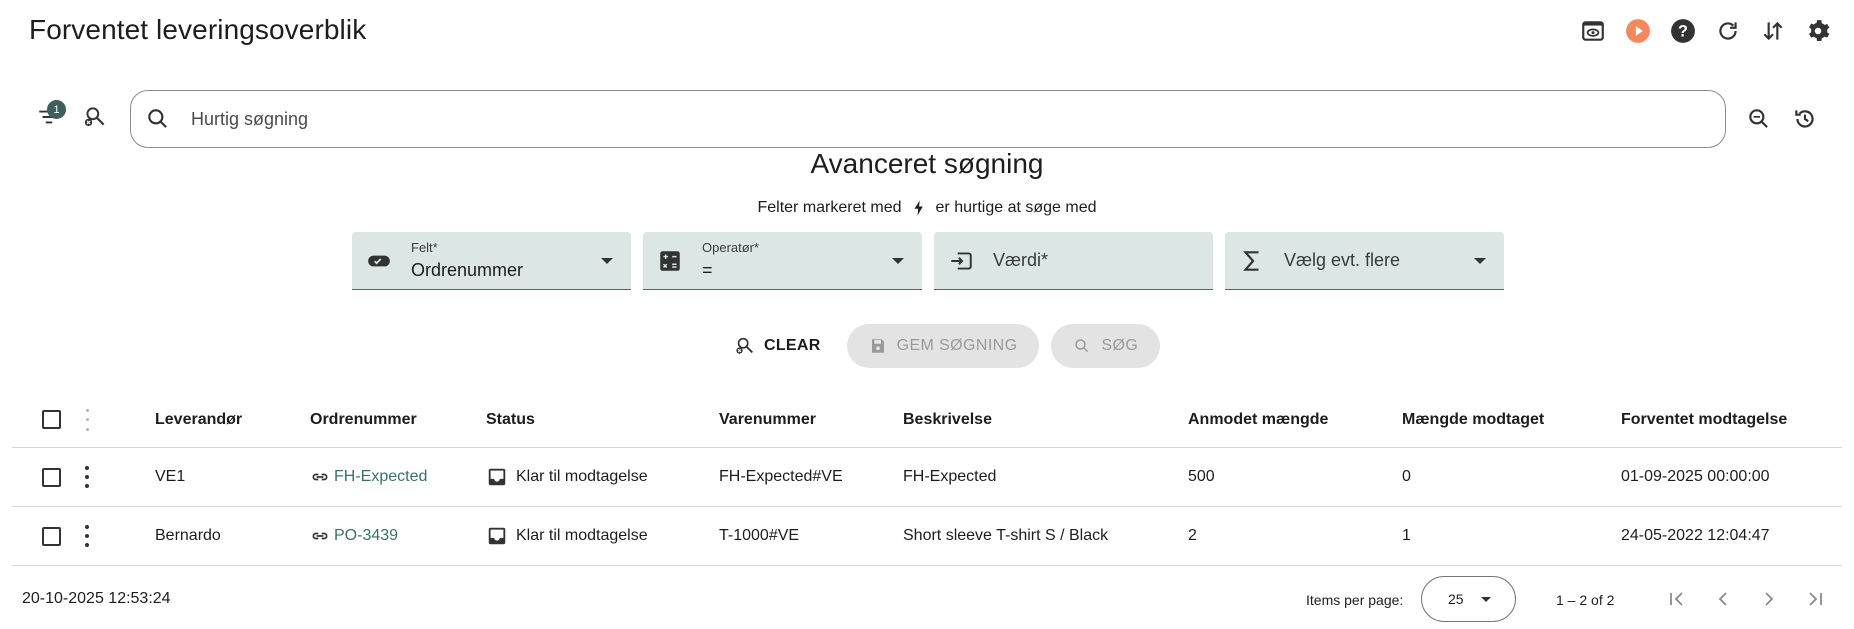 Image resolution: width=1854 pixels, height=629 pixels. I want to click on page-title: Forventet leveringsoverblik, so click(198, 29).